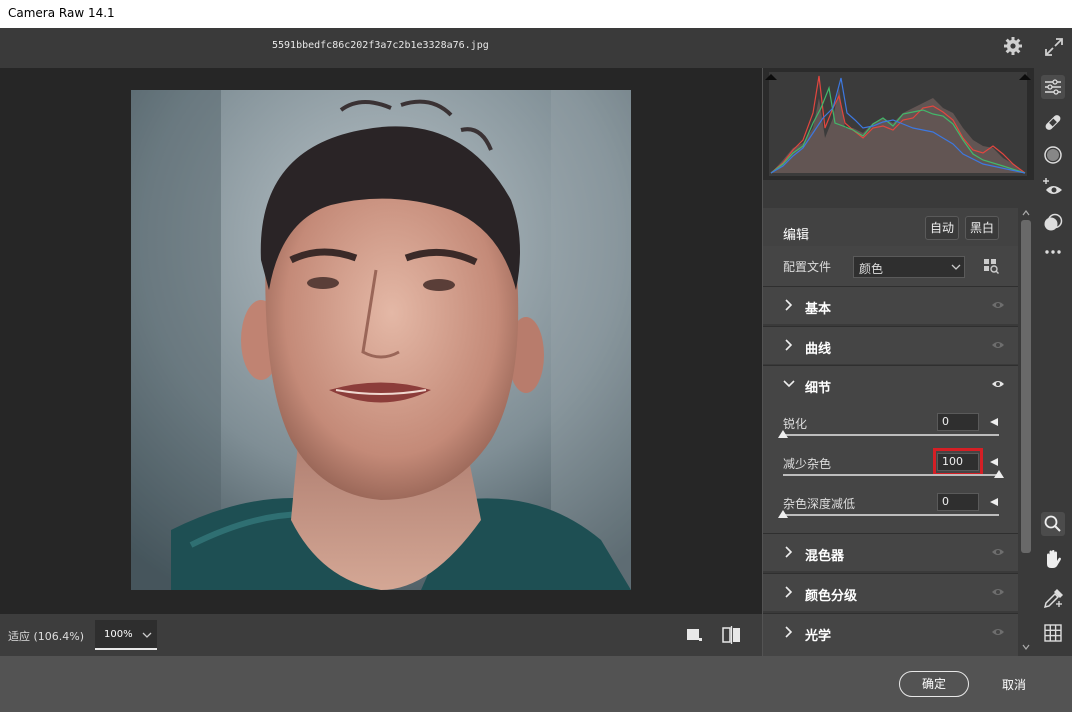  I want to click on section-basic: 基本, so click(890, 305).